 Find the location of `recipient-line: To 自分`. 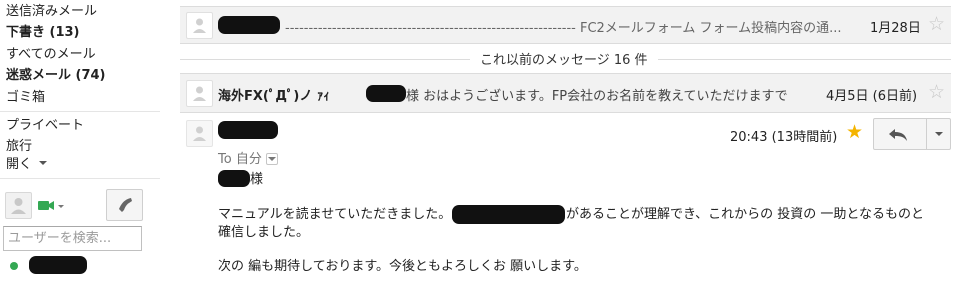

recipient-line: To 自分 is located at coordinates (248, 157).